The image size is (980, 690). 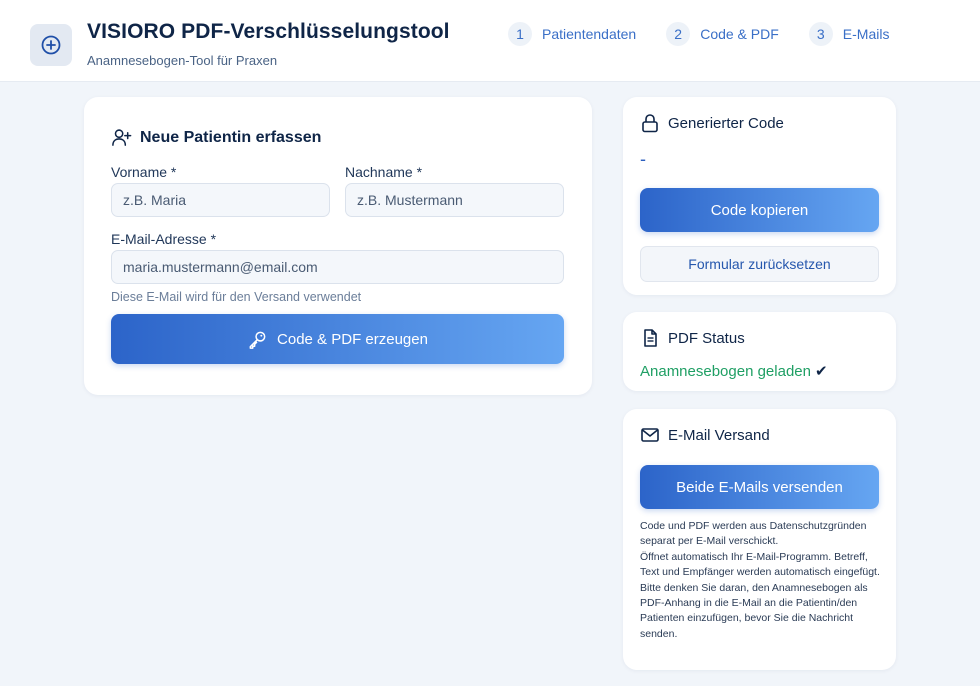 I want to click on reset-form-button: Formular zurücksetzen, so click(x=759, y=264).